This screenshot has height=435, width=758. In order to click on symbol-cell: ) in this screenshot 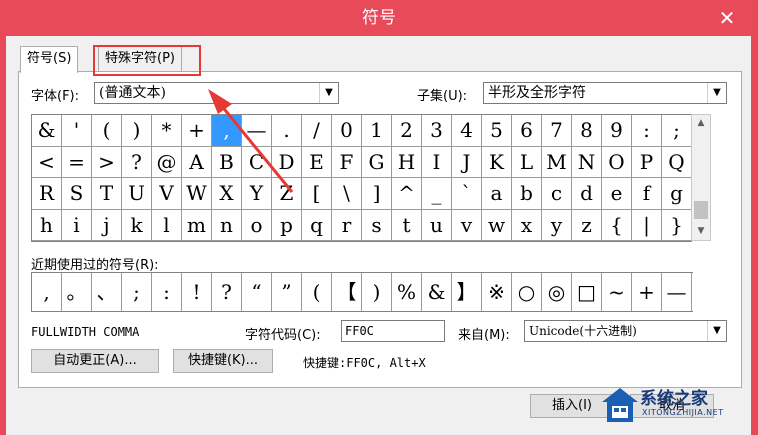, I will do `click(137, 131)`.